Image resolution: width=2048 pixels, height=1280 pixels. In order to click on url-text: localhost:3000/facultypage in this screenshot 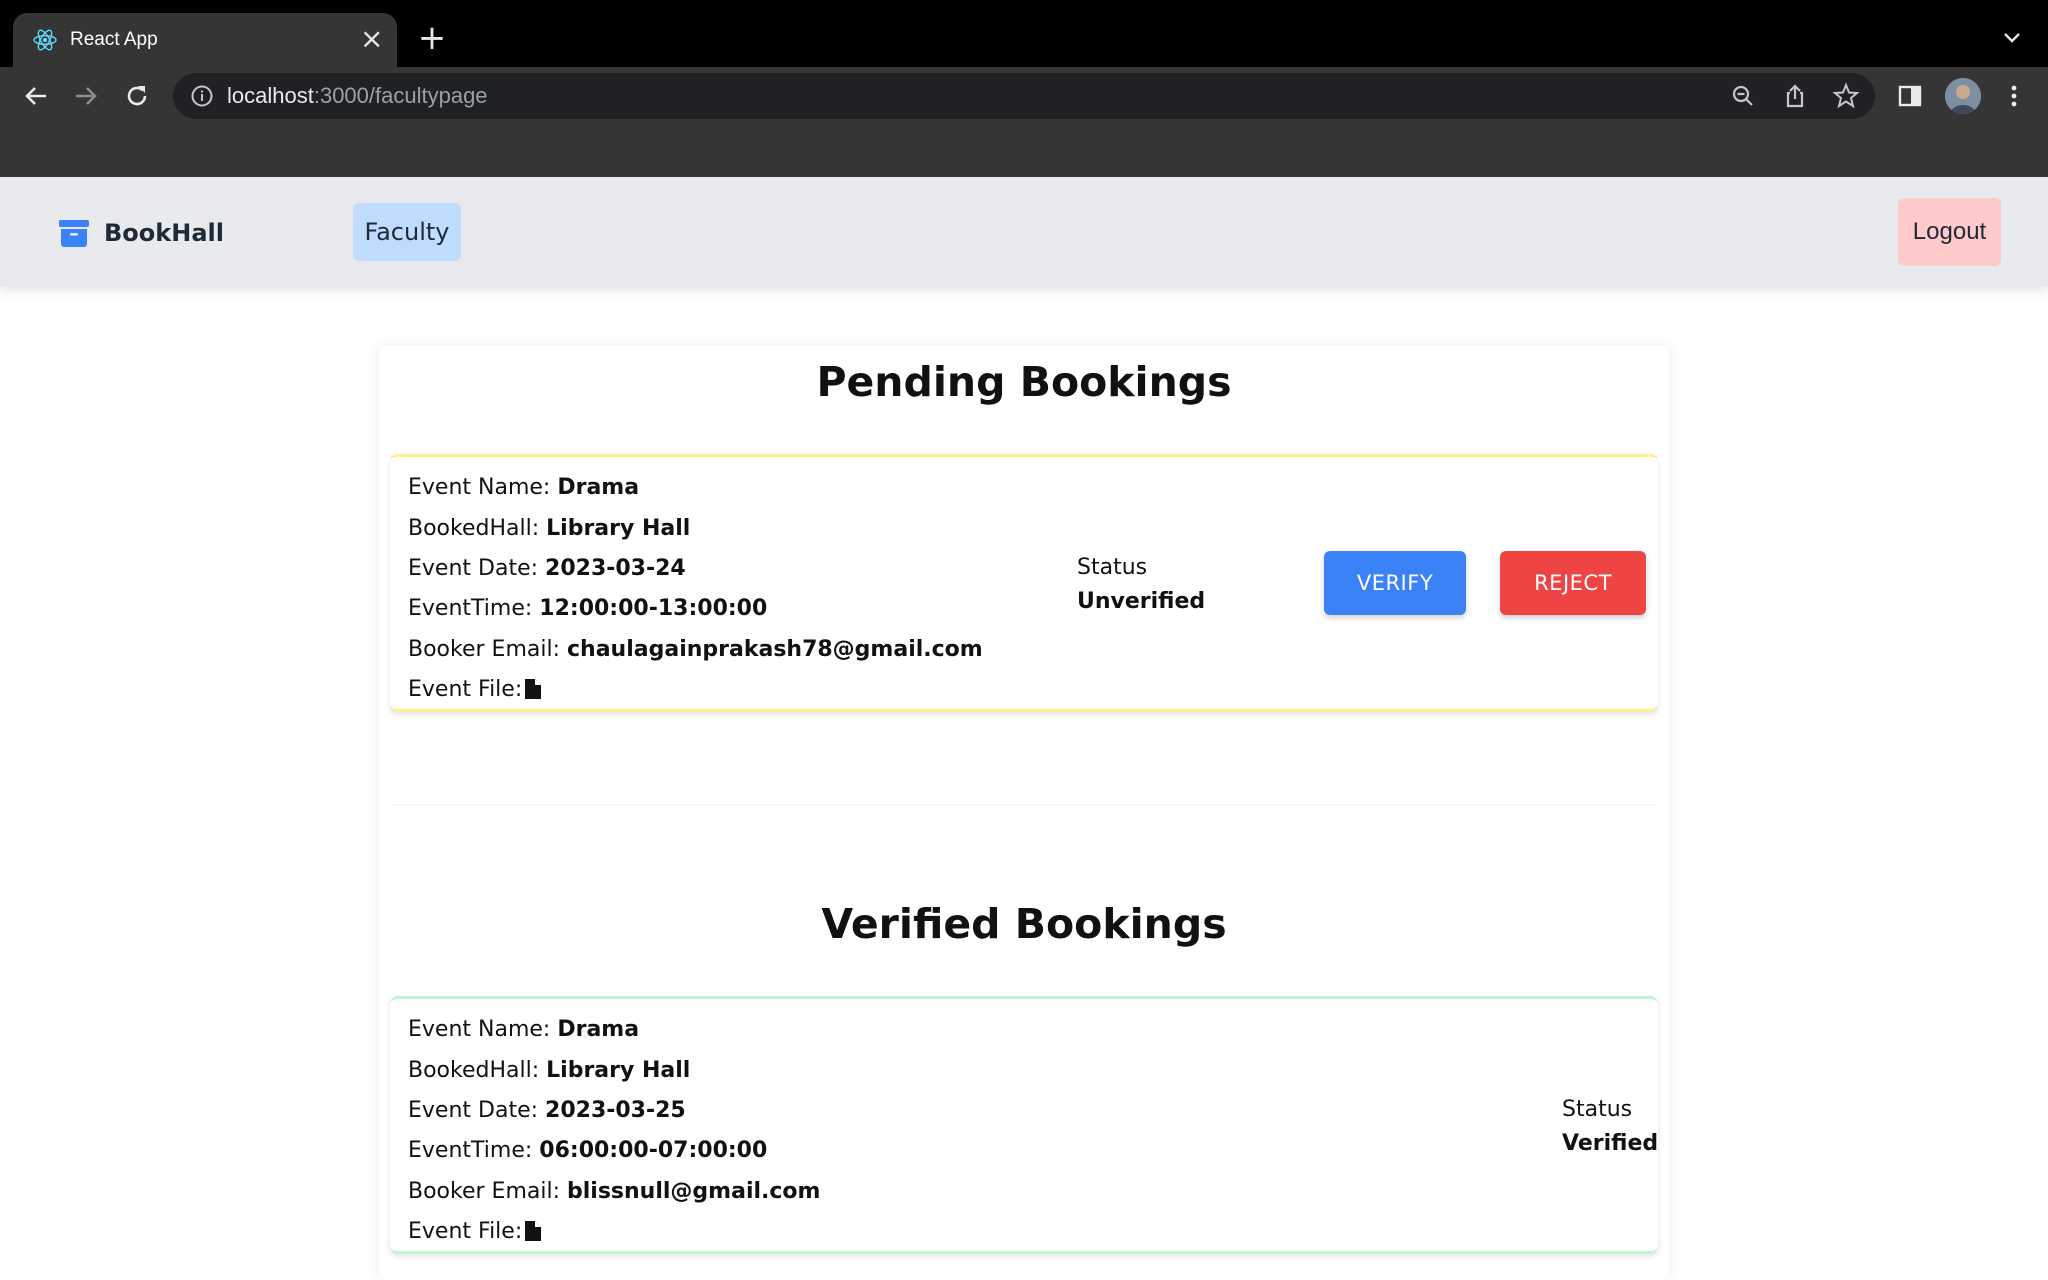, I will do `click(357, 96)`.